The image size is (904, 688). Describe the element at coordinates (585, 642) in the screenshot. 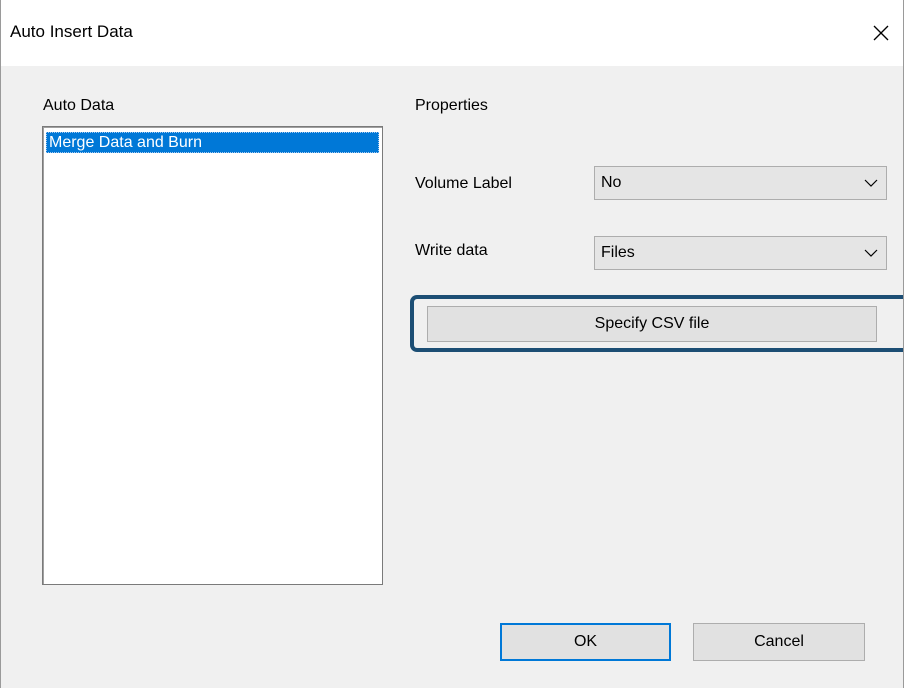

I see `ok-button: OK` at that location.